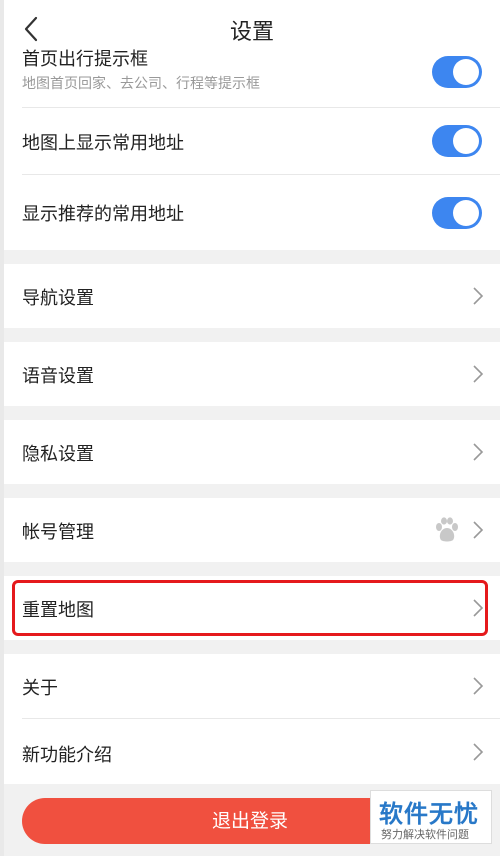  I want to click on toggle-row-common-address: 地图上显示常用地址, so click(252, 141).